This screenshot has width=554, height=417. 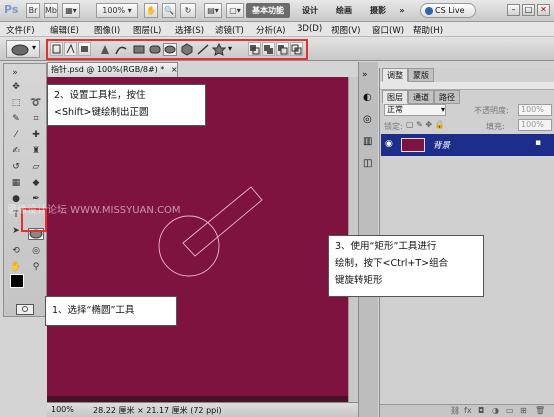 I want to click on callout-step-3-line-1: 3、使用“矩形”工具进行, so click(x=386, y=246).